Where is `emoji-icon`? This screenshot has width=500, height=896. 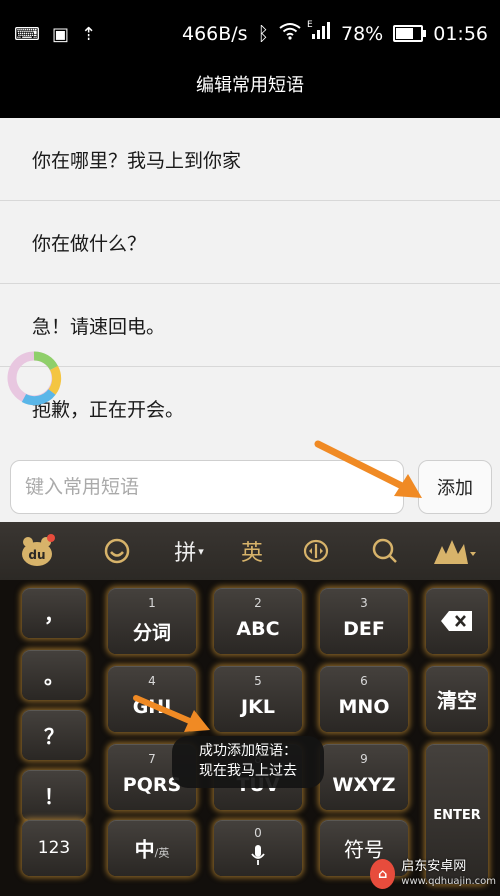 emoji-icon is located at coordinates (117, 551).